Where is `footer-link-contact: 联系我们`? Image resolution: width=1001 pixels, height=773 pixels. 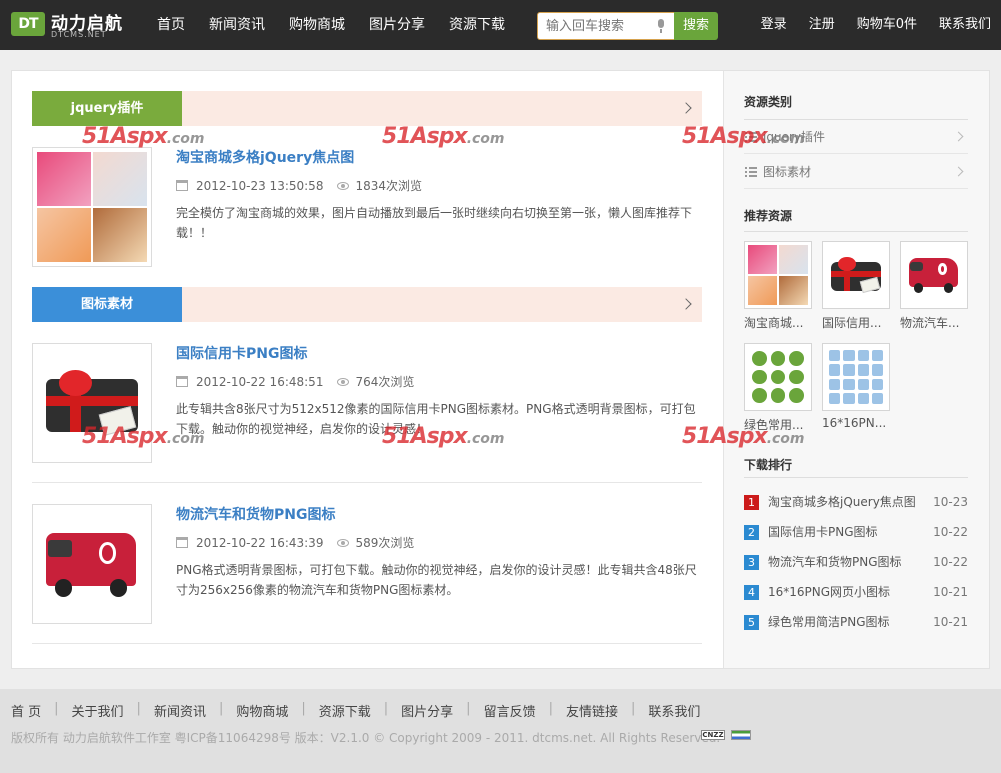 footer-link-contact: 联系我们 is located at coordinates (674, 710).